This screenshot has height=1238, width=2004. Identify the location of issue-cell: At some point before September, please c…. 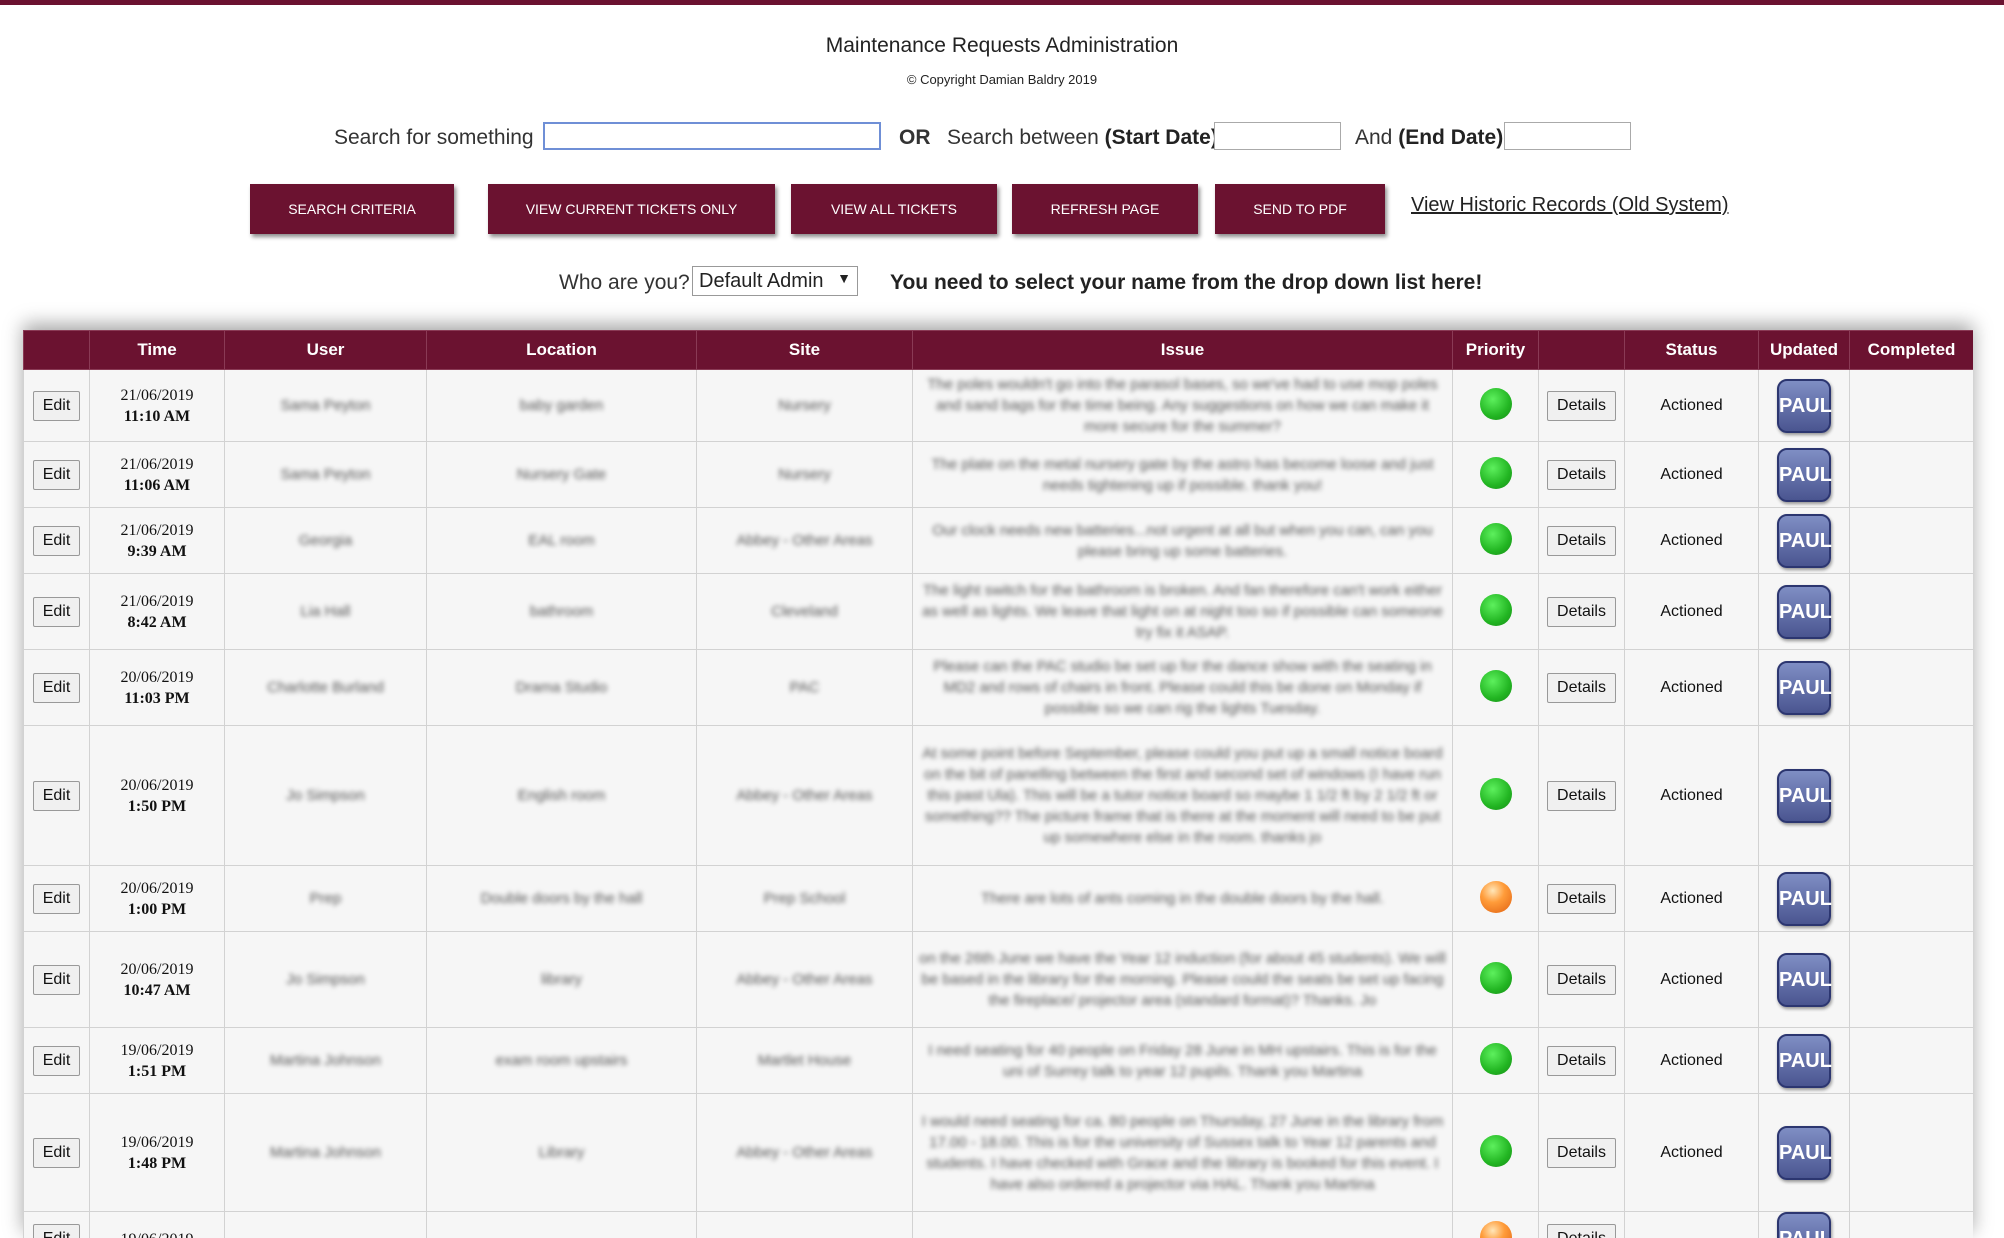
(1182, 795).